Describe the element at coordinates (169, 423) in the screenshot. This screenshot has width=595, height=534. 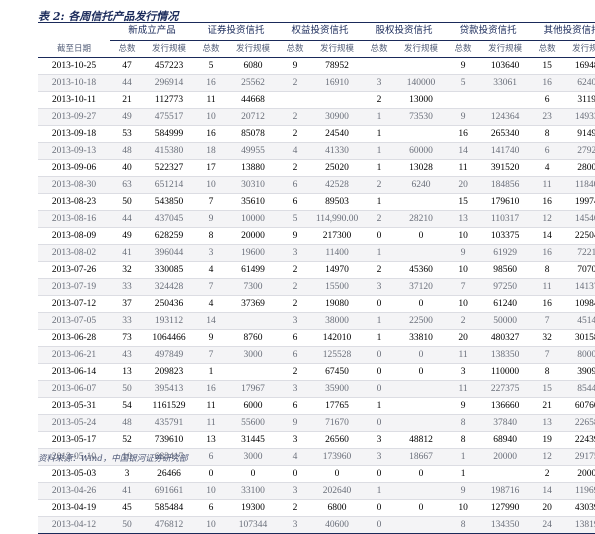
I see `value-cell: 435791` at that location.